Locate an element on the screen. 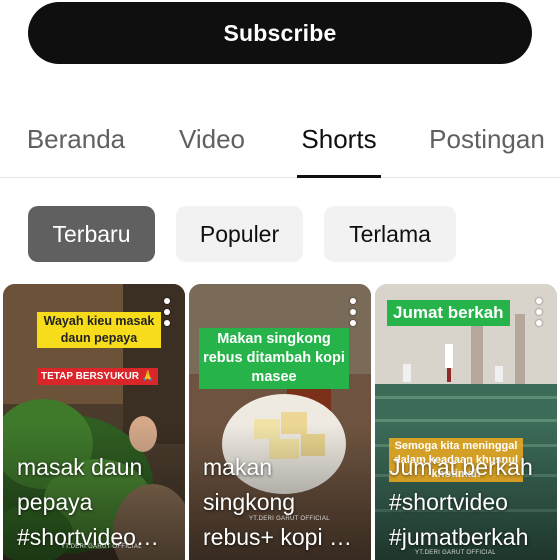 The image size is (560, 560). tab-beranda: Beranda is located at coordinates (76, 139).